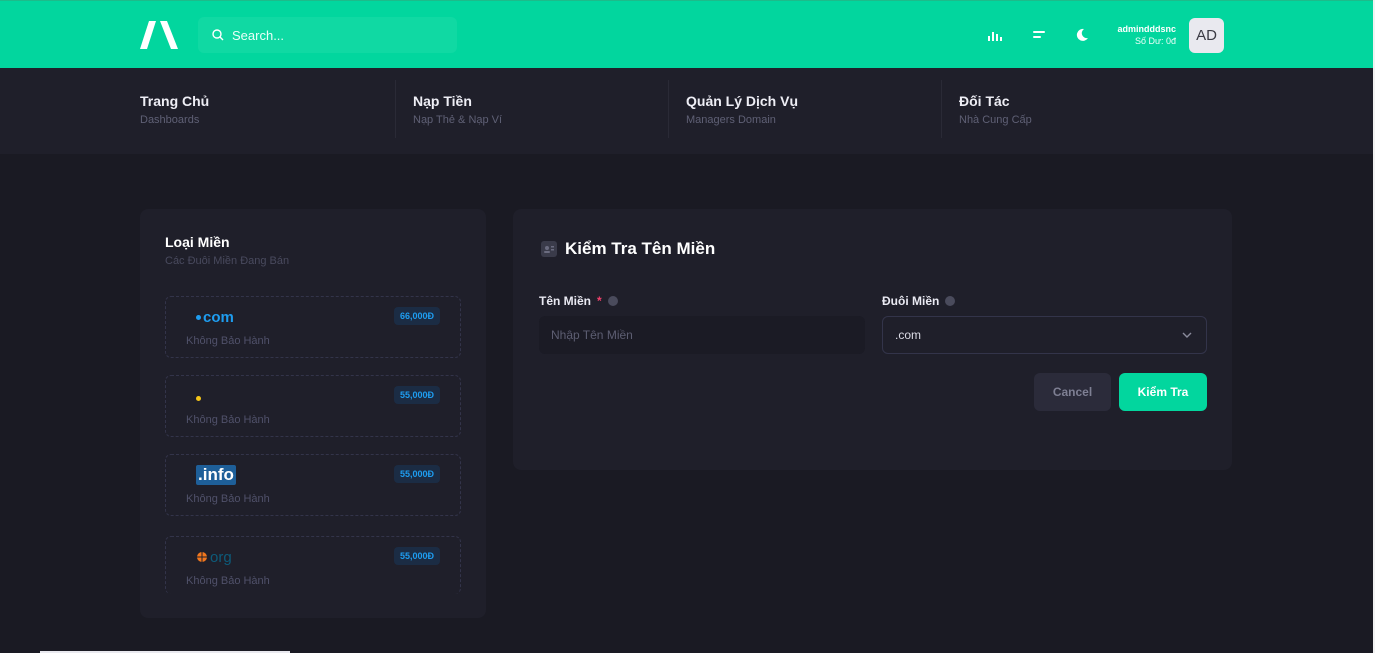 This screenshot has height=653, width=1375. What do you see at coordinates (565, 301) in the screenshot?
I see `label-text: Tên Miền` at bounding box center [565, 301].